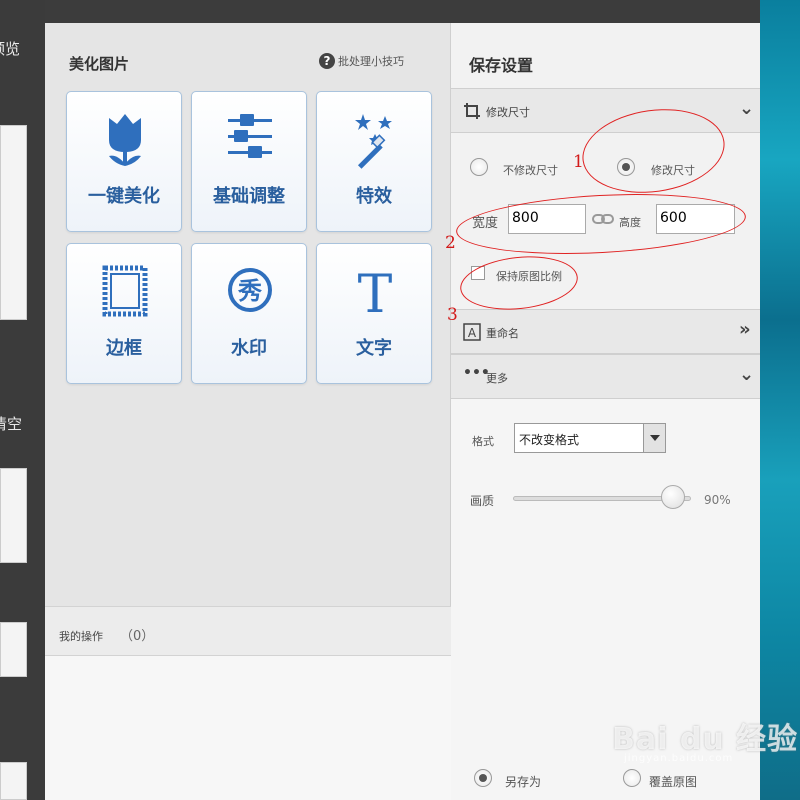  What do you see at coordinates (508, 112) in the screenshot?
I see `resize-section-label: 修改尺寸` at bounding box center [508, 112].